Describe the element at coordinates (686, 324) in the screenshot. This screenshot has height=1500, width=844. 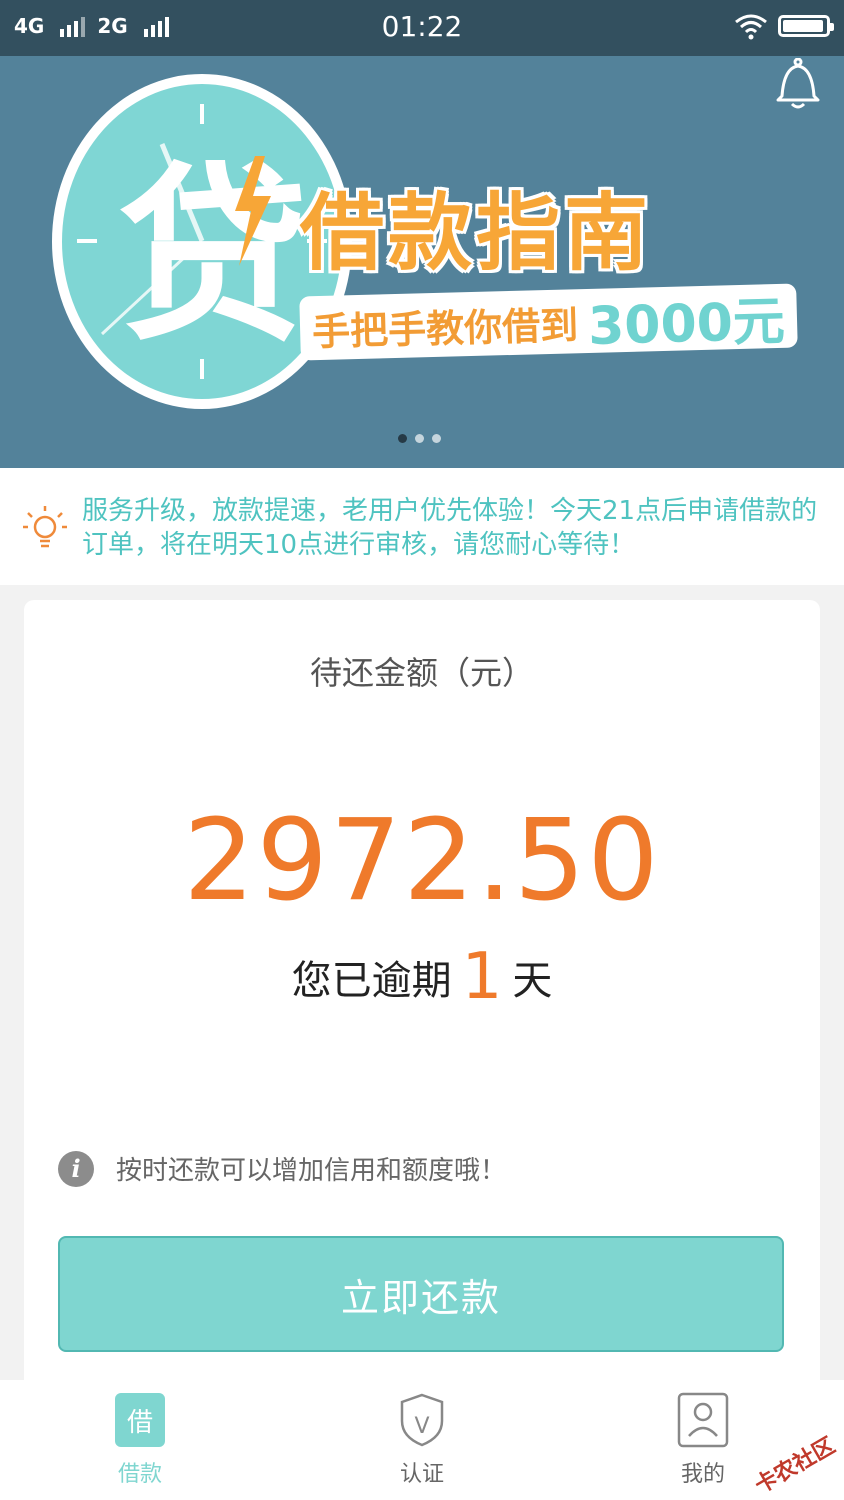
I see `banner-amount: 3000元` at that location.